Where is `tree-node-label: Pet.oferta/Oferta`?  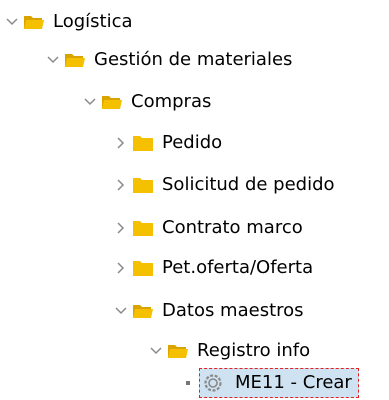 tree-node-label: Pet.oferta/Oferta is located at coordinates (238, 267).